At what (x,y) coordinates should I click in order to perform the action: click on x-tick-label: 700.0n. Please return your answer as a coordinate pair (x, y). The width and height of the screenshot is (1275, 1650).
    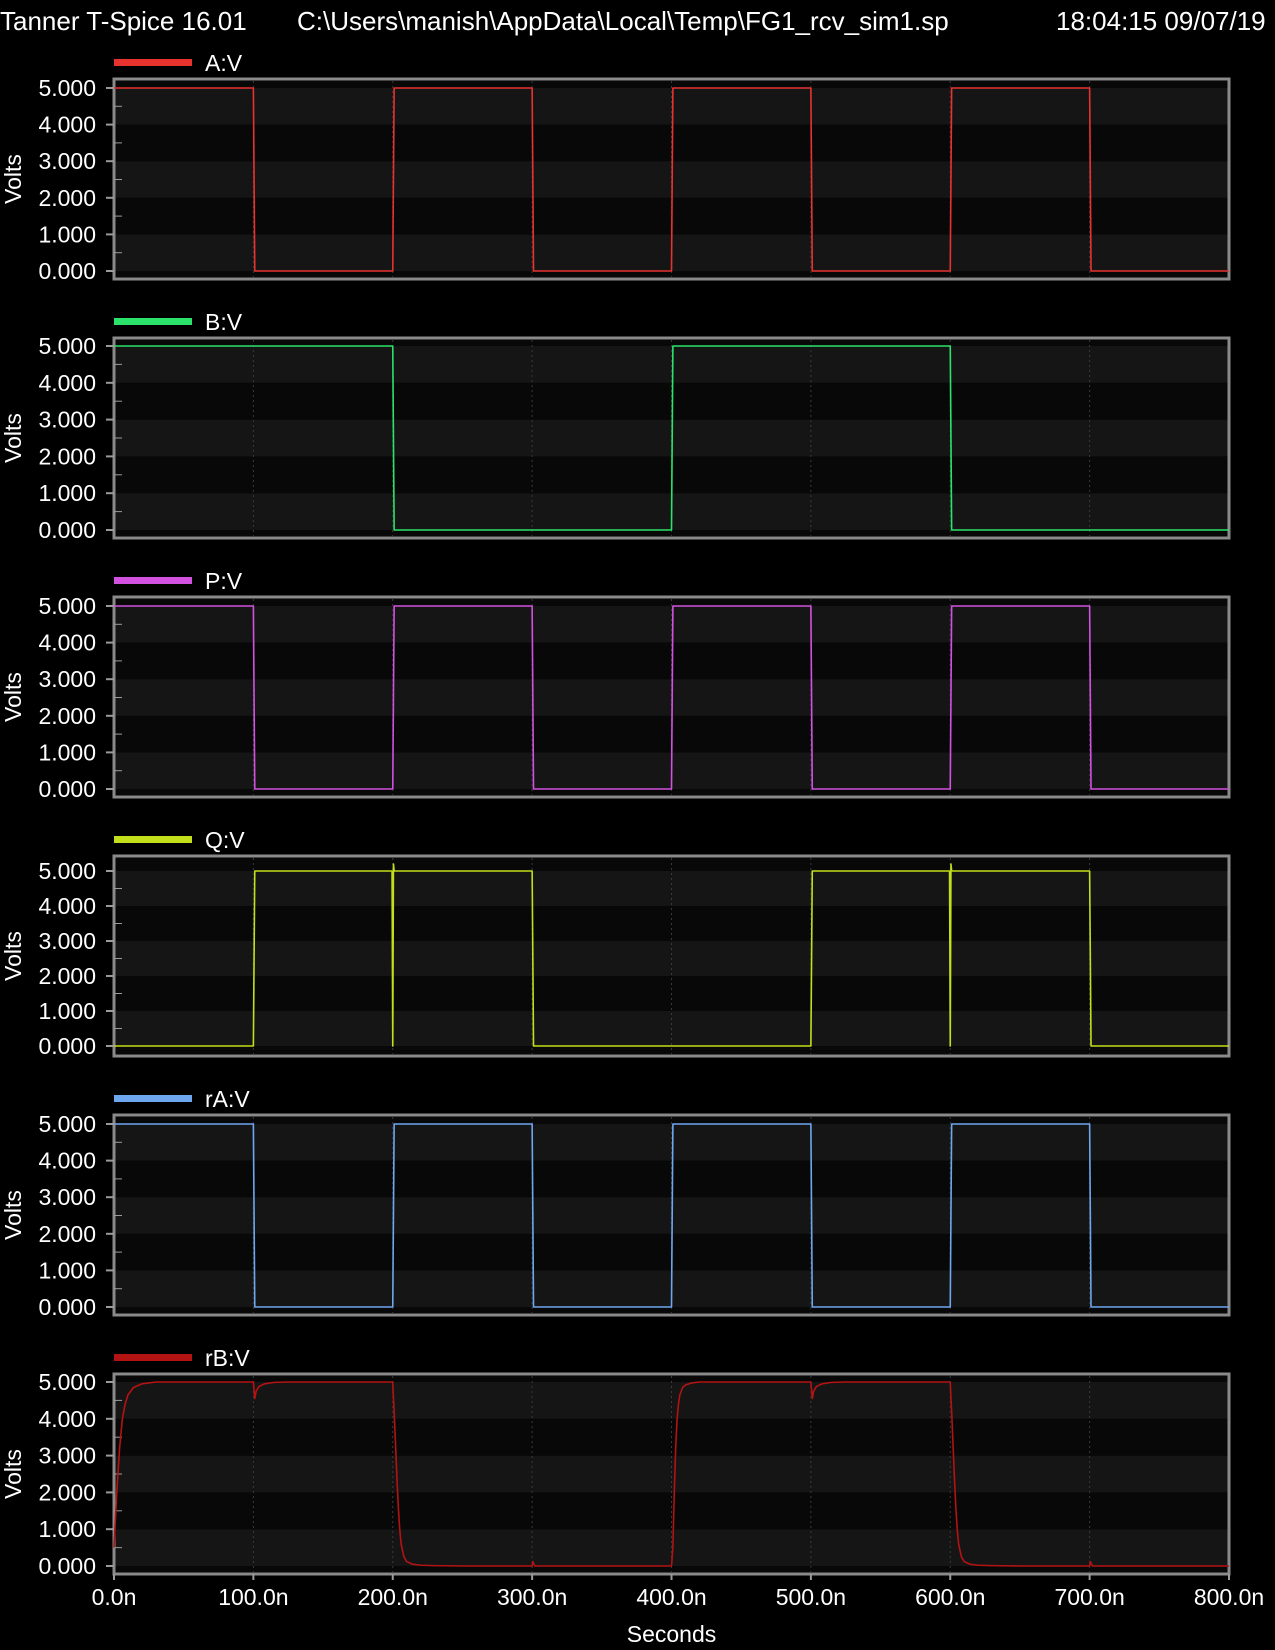
    Looking at the image, I should click on (1089, 1597).